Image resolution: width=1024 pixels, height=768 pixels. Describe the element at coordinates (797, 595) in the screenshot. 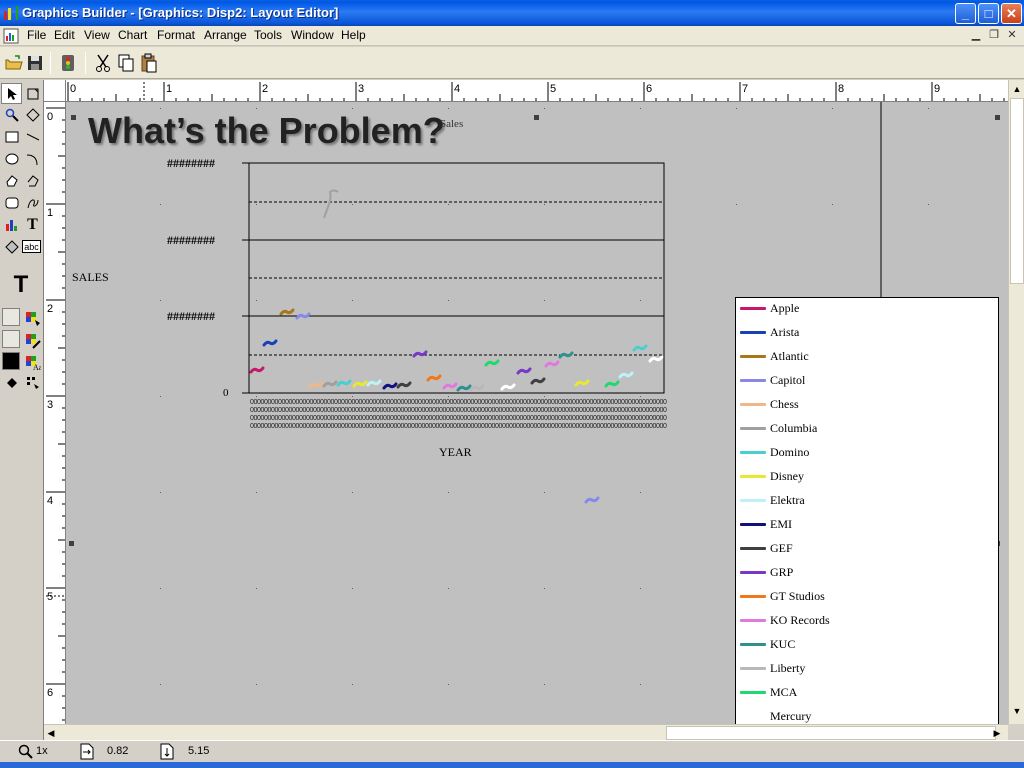

I see `legend-label: GT Studios` at that location.